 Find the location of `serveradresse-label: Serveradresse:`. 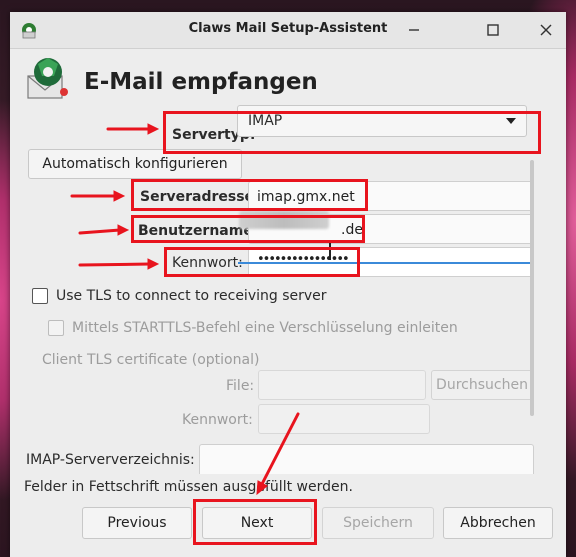

serveradresse-label: Serveradresse: is located at coordinates (200, 197).